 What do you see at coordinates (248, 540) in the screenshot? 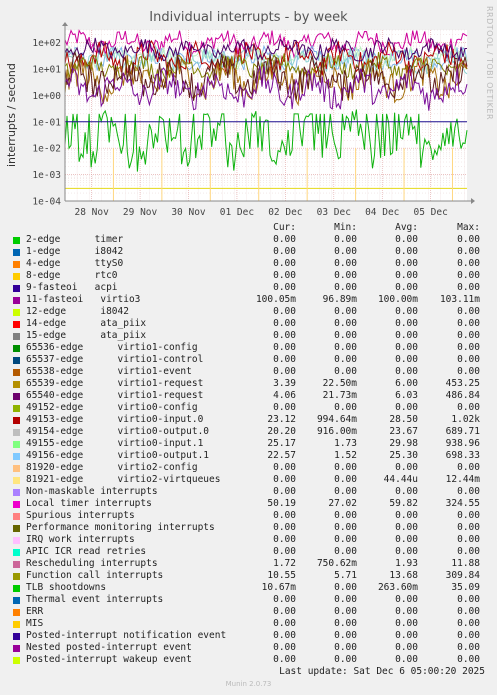
I see `legend-row: IRQ work interrupts 0.00 0.00 0.00 0.00` at bounding box center [248, 540].